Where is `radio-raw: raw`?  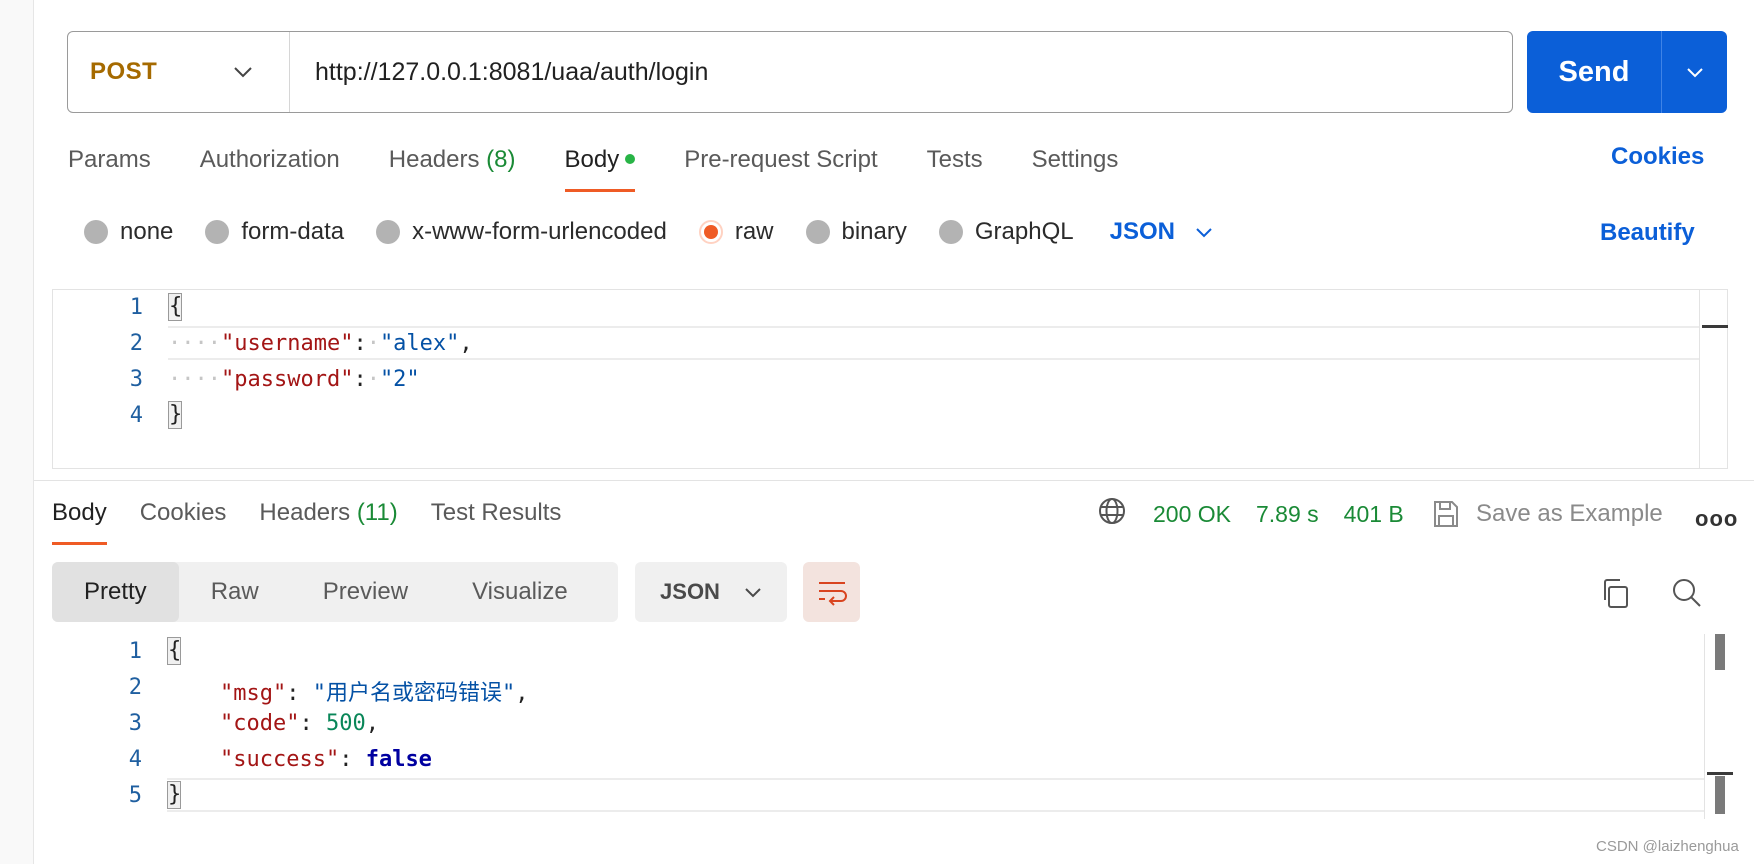
radio-raw: raw is located at coordinates (736, 232).